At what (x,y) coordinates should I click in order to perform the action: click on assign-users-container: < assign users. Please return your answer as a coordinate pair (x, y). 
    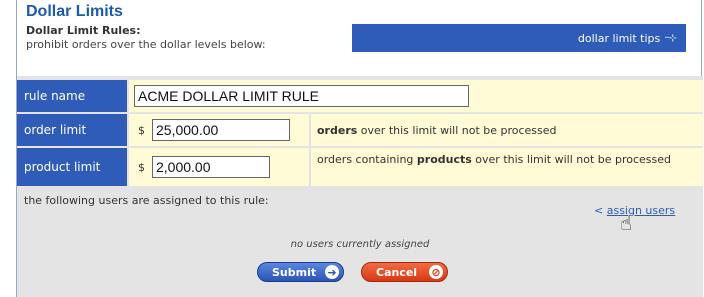
    Looking at the image, I should click on (634, 210).